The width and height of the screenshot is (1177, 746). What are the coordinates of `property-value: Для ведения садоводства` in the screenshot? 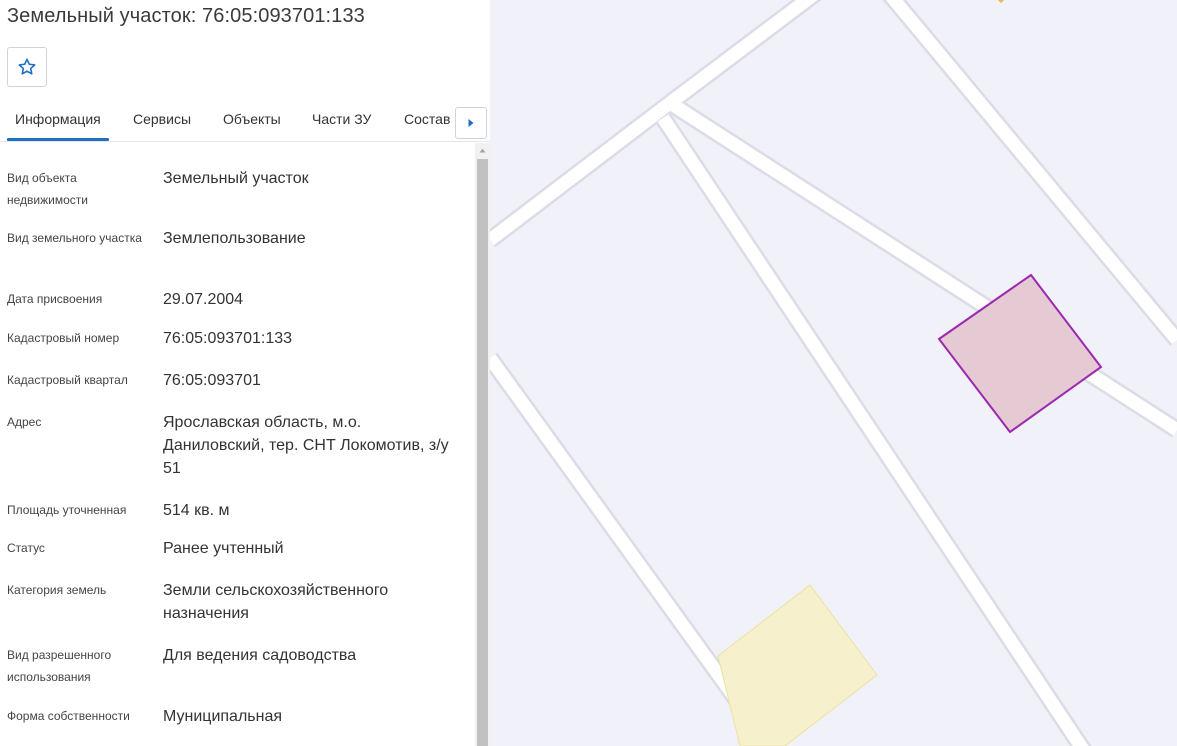 It's located at (260, 655).